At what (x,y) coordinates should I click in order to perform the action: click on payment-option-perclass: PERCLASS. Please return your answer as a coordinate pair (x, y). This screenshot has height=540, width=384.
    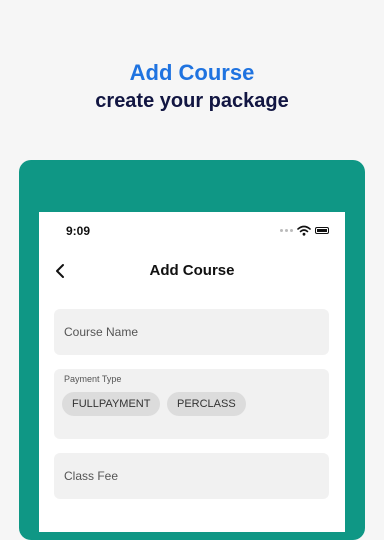
    Looking at the image, I should click on (206, 404).